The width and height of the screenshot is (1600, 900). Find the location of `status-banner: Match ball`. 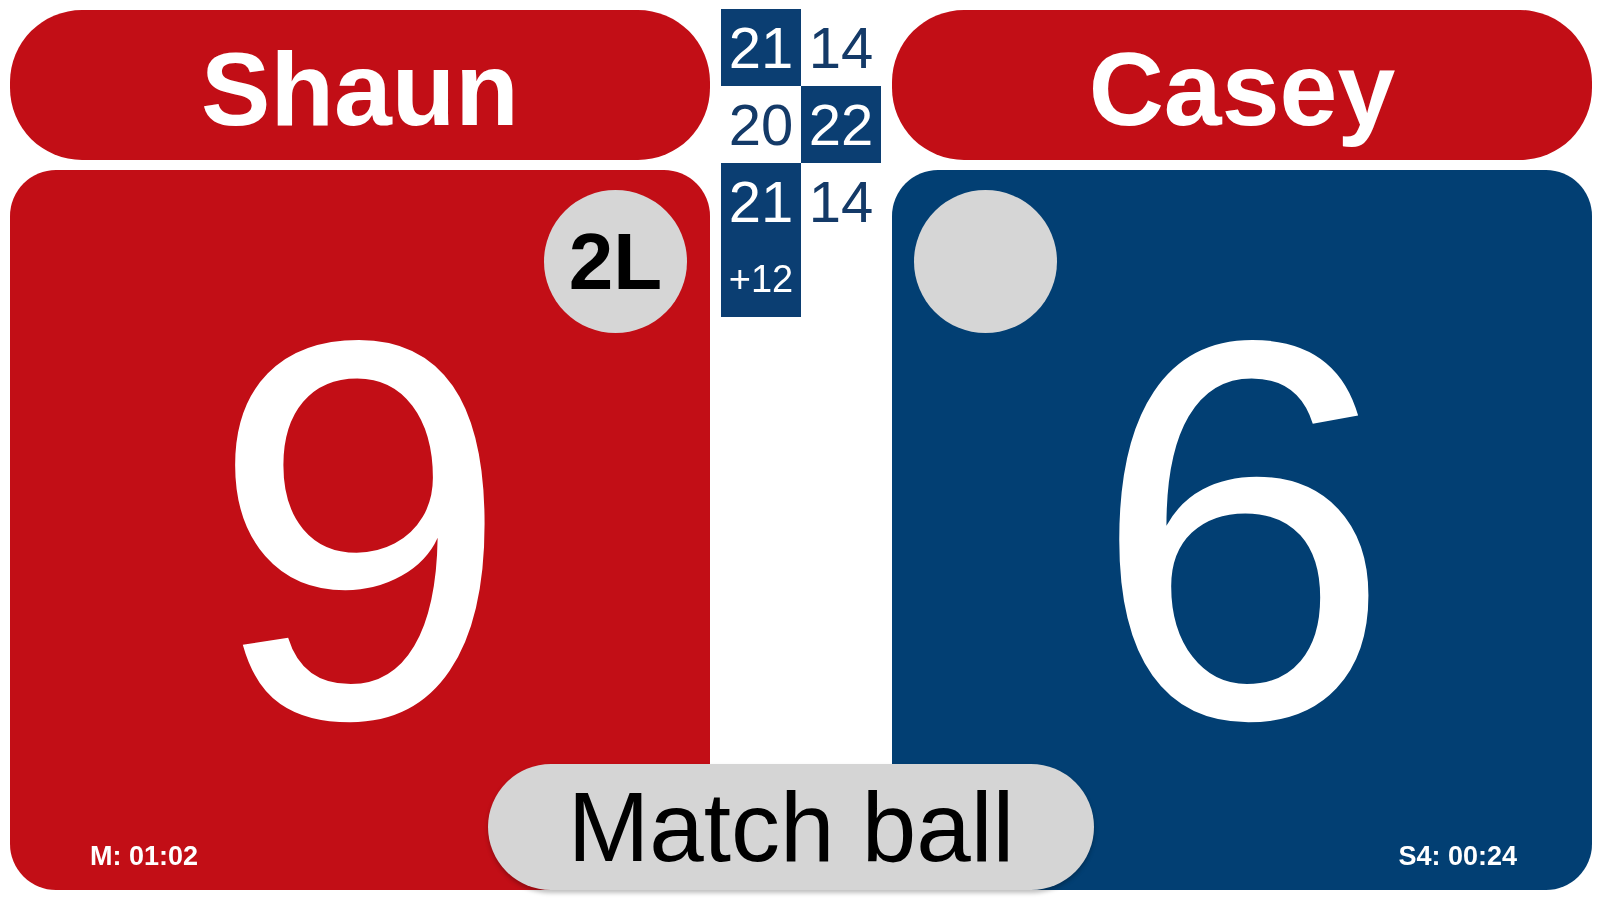

status-banner: Match ball is located at coordinates (791, 827).